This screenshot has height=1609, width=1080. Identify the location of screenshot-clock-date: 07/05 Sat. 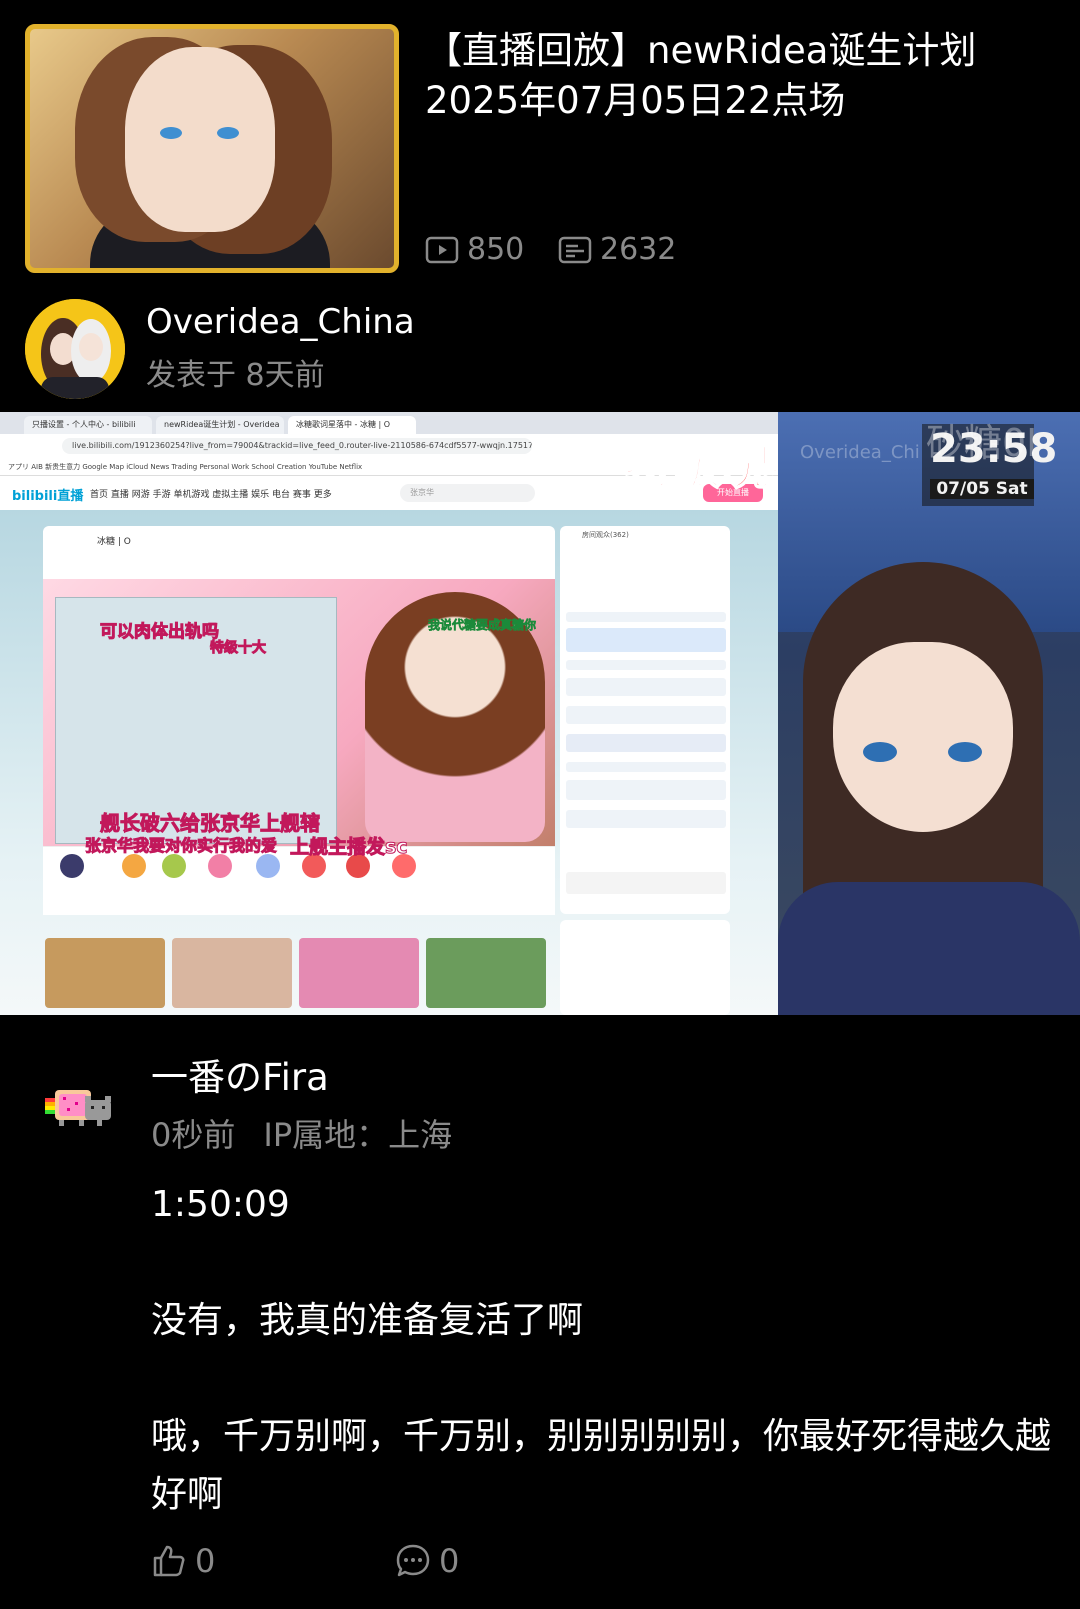
(982, 489).